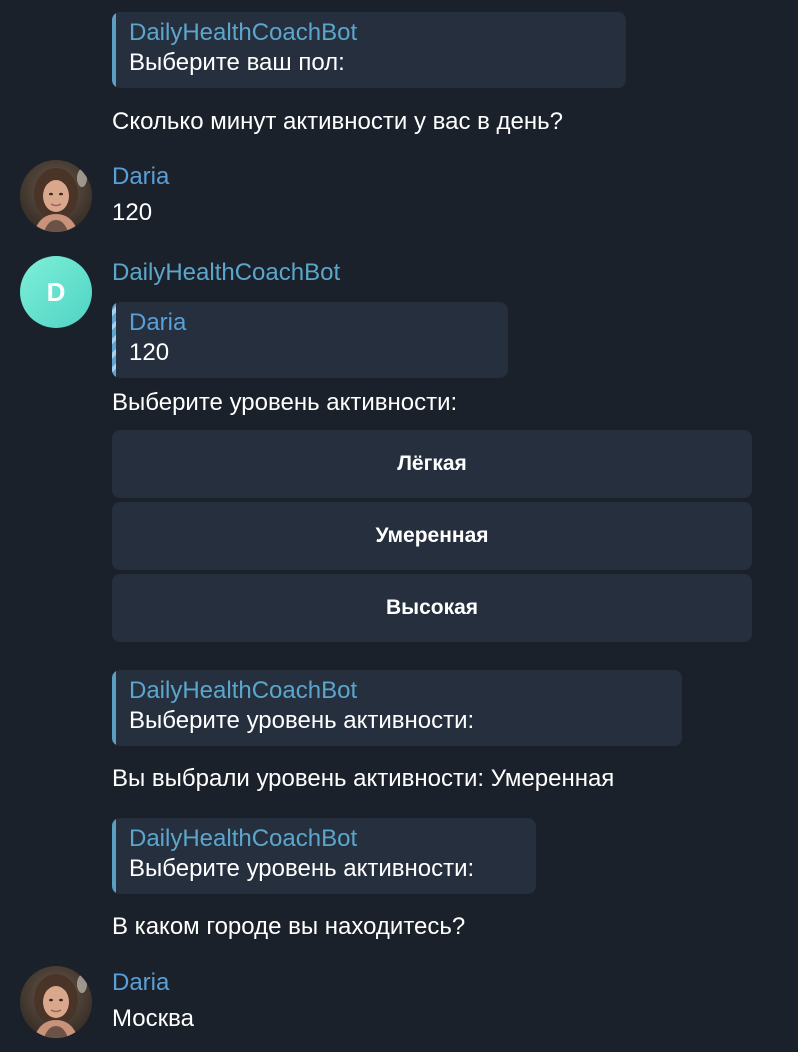 Image resolution: width=798 pixels, height=1052 pixels. Describe the element at coordinates (158, 322) in the screenshot. I see `quote-author: Daria` at that location.